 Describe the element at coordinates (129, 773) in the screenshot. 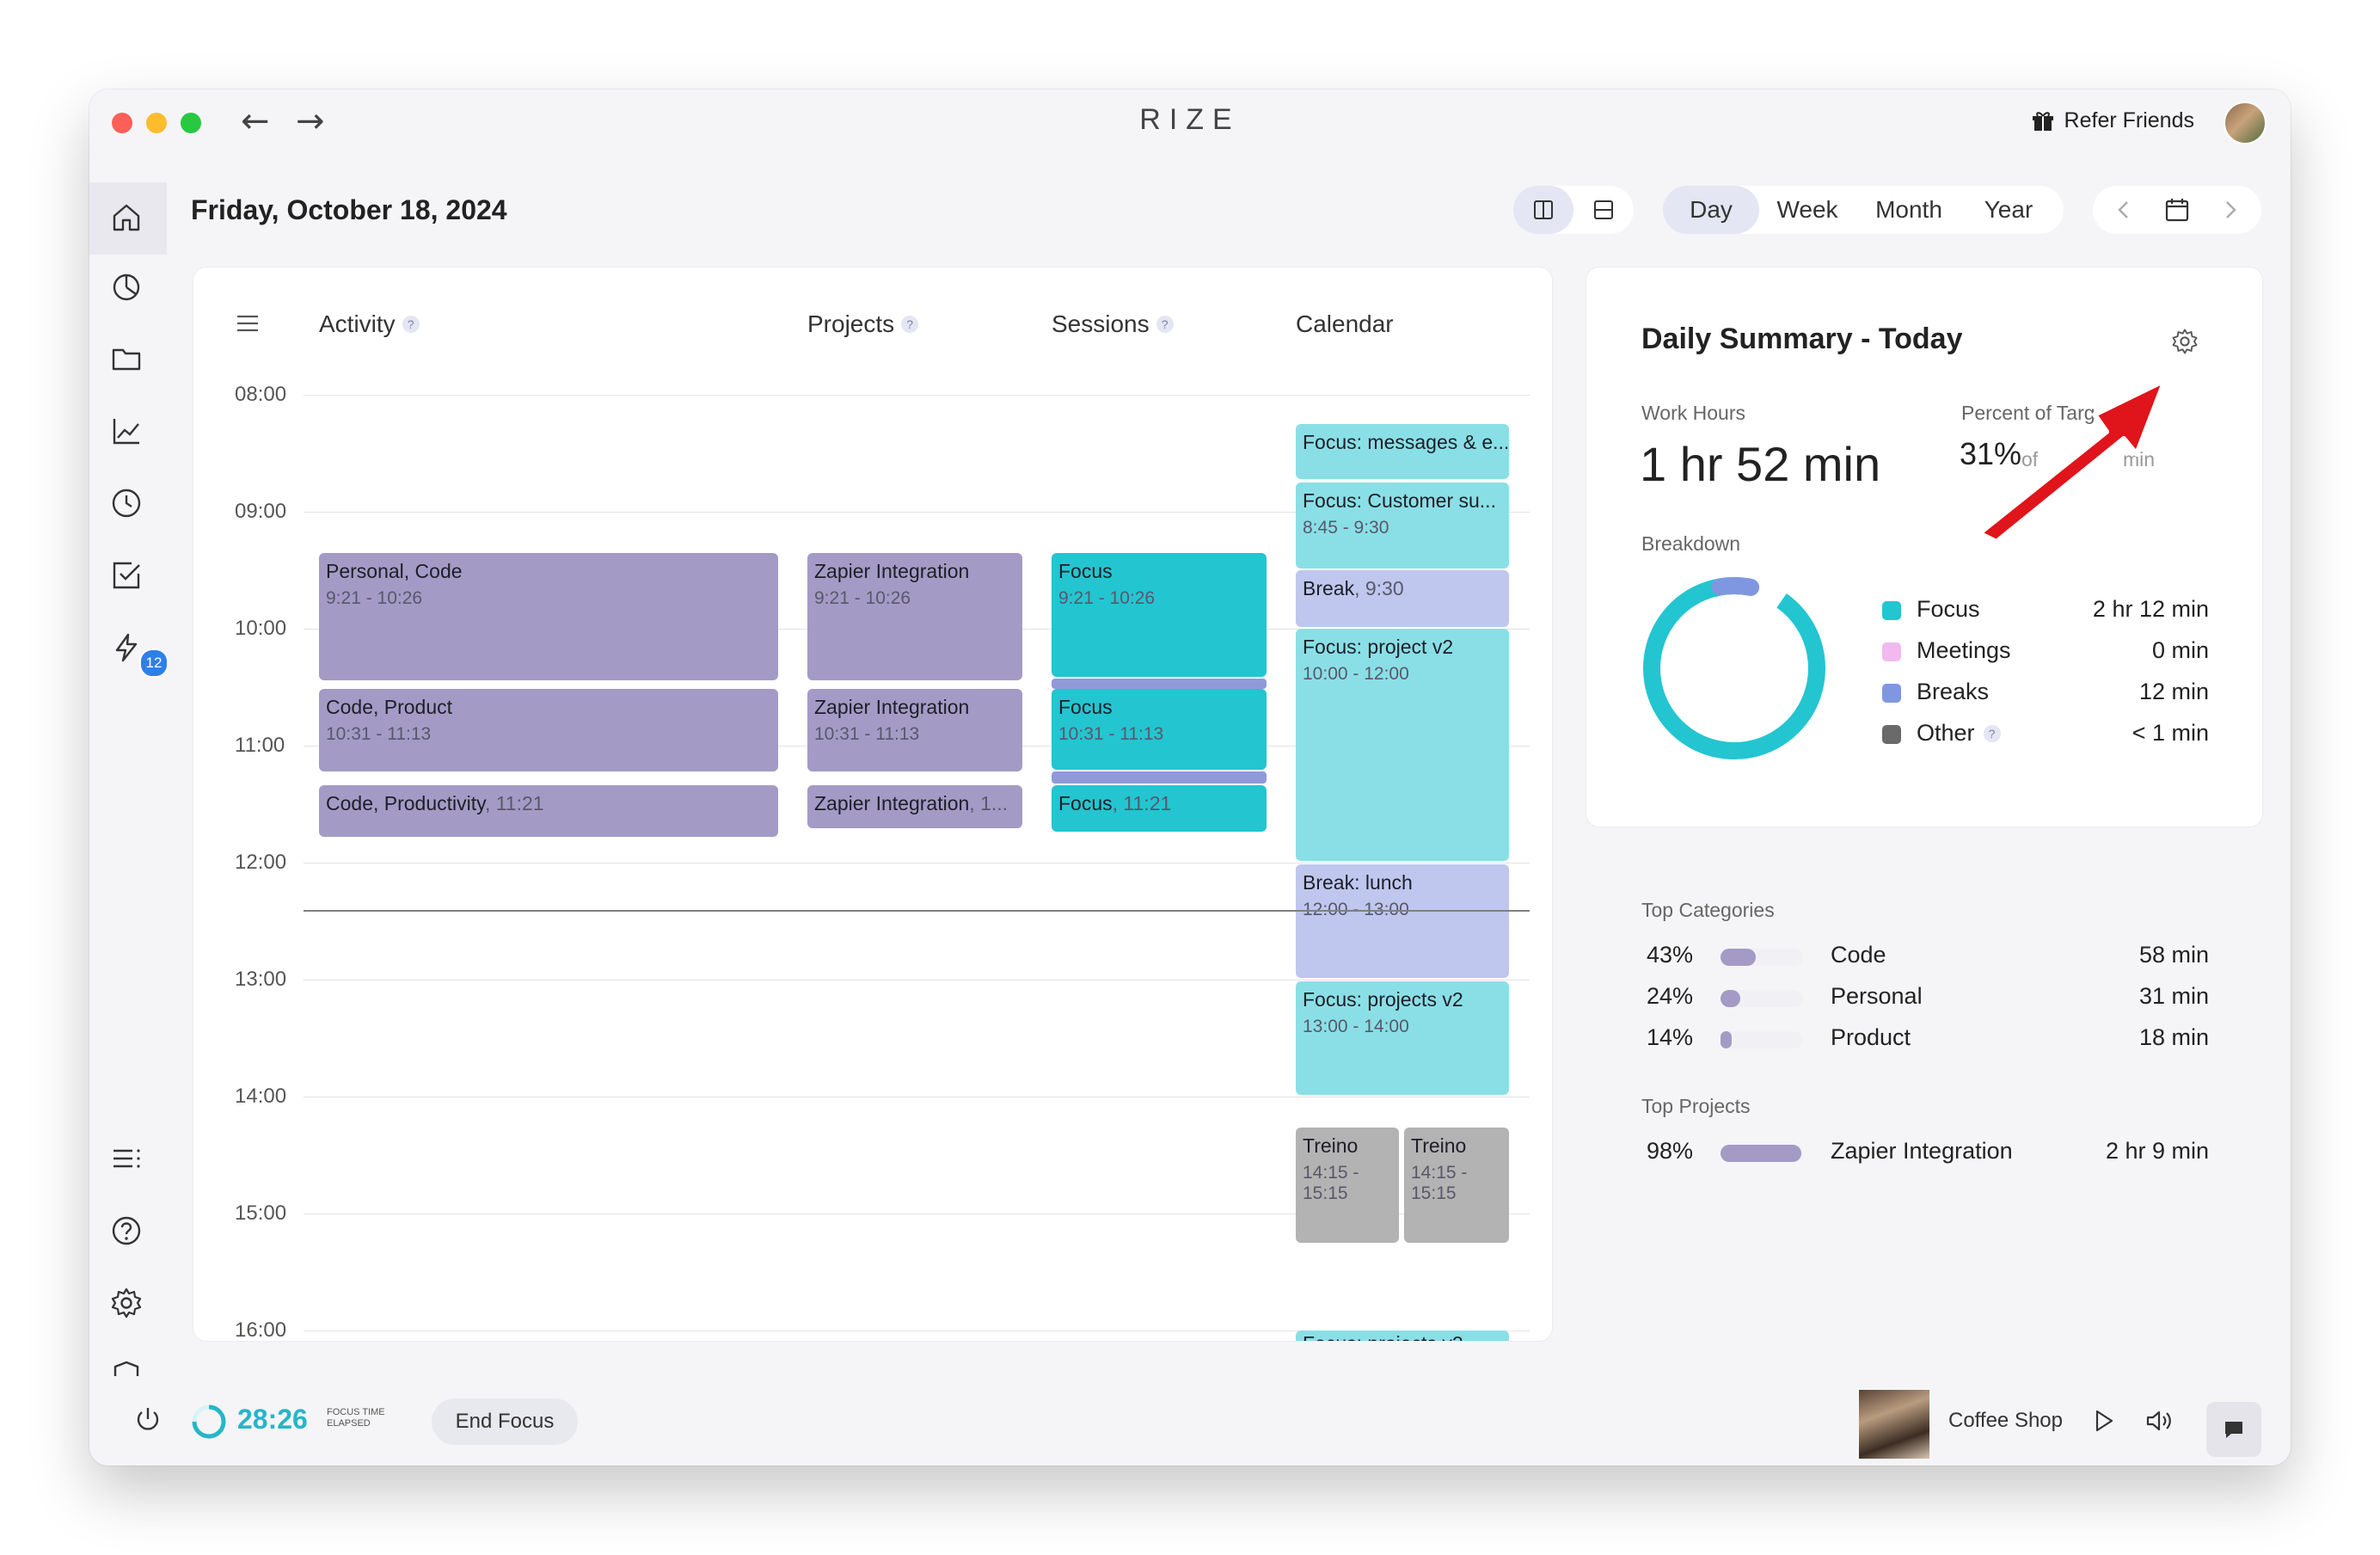

I see `sidebar: 12` at that location.